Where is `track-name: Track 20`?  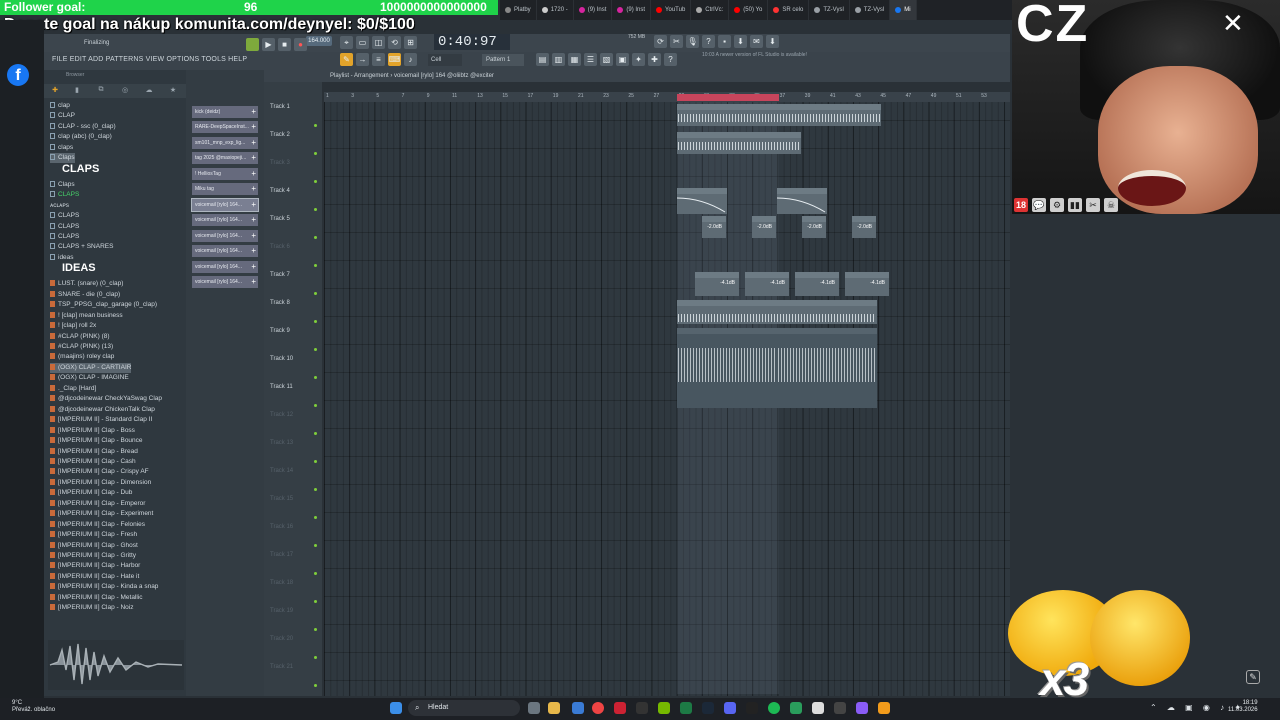
track-name: Track 20 is located at coordinates (281, 639).